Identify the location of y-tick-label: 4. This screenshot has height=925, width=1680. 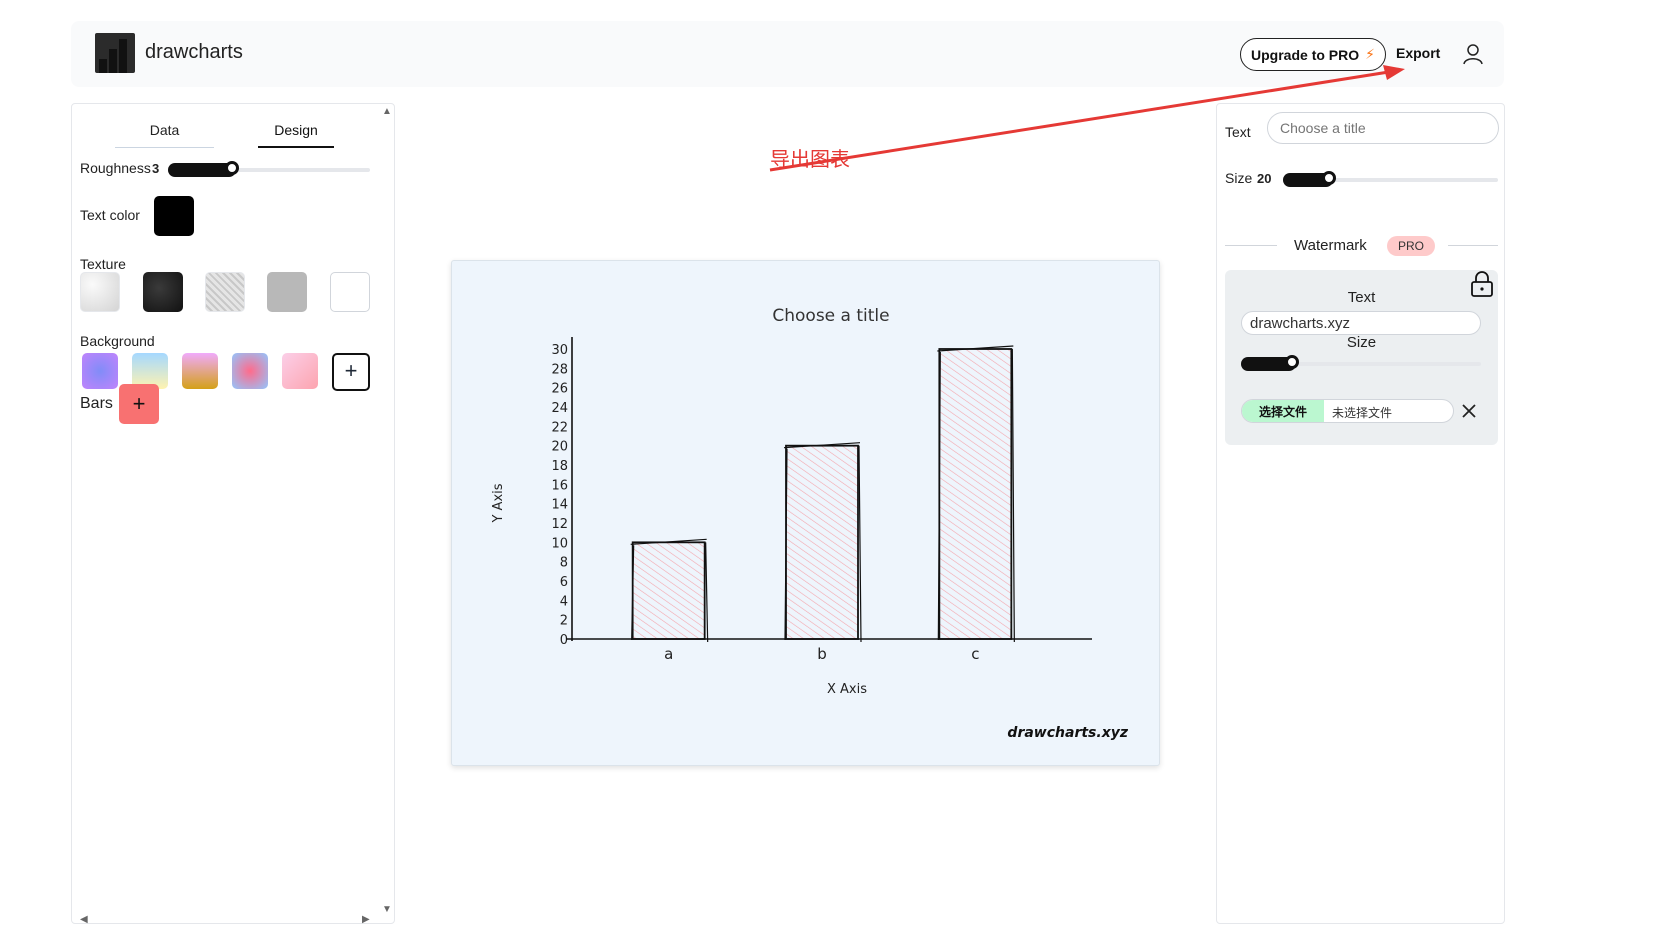
(564, 601).